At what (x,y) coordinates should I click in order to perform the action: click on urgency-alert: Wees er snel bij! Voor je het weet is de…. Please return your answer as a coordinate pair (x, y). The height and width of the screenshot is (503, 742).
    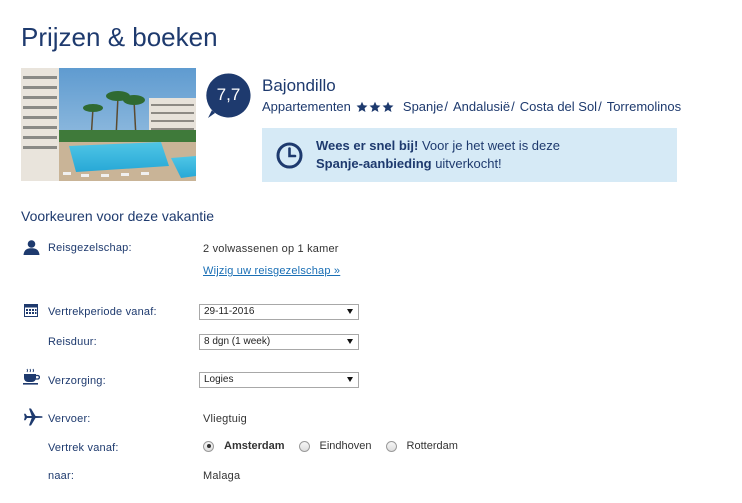
    Looking at the image, I should click on (469, 155).